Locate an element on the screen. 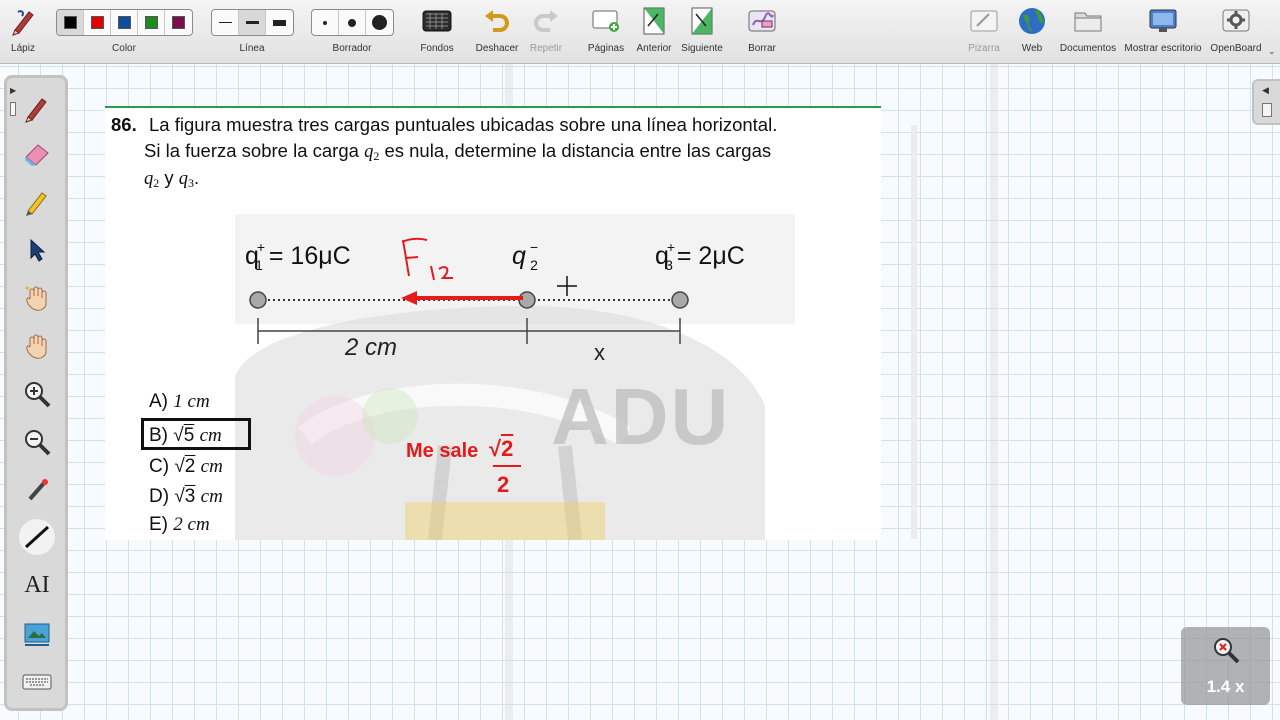  next-label: Siguiente is located at coordinates (702, 48).